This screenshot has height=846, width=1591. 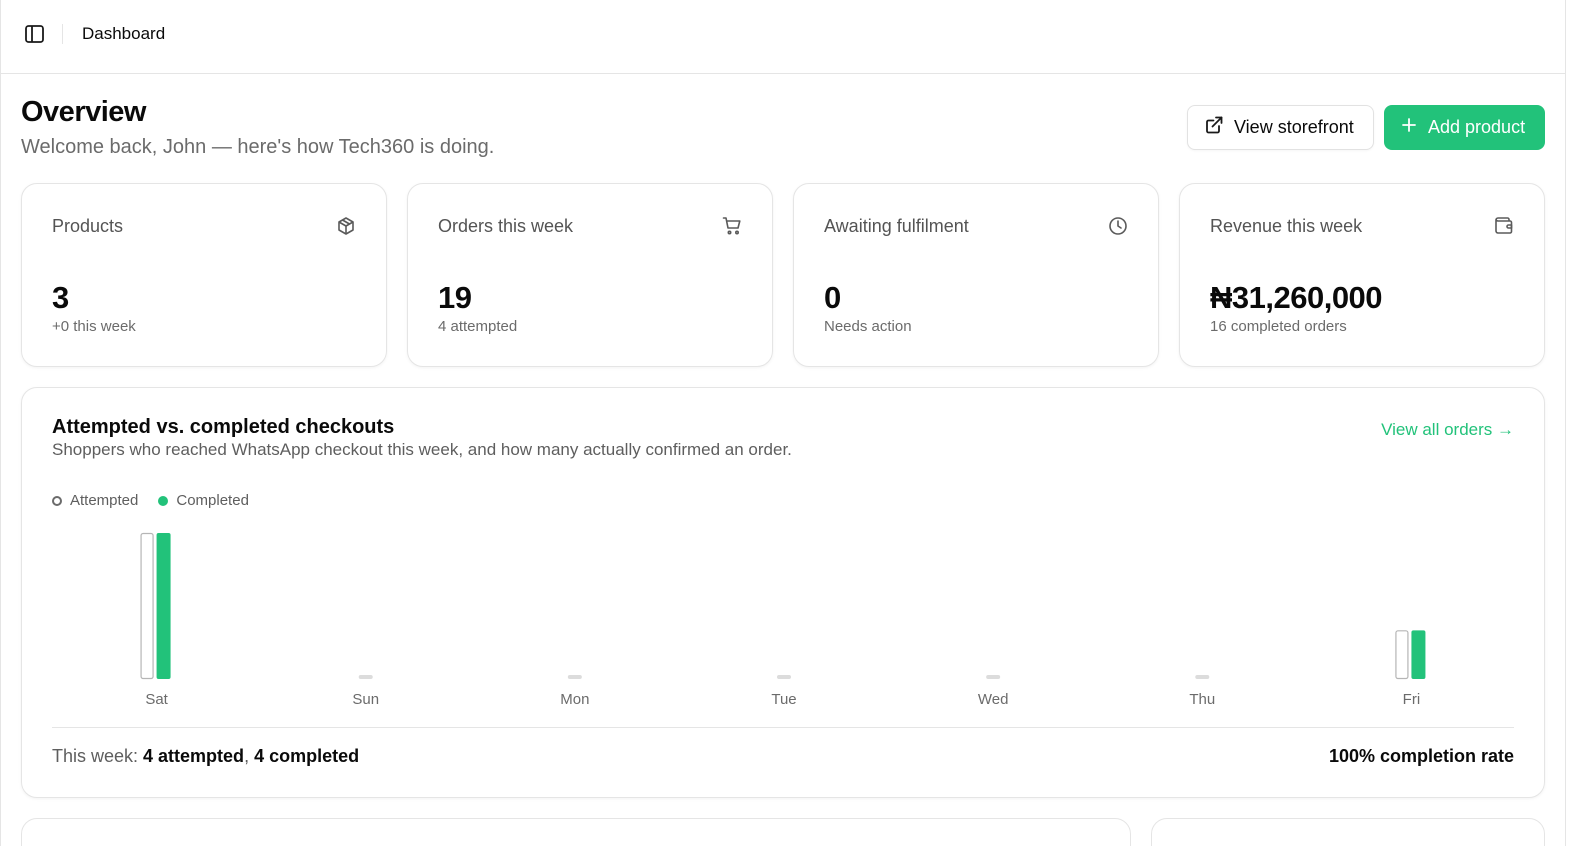 I want to click on stat-card-awaiting: Awaiting fulfilment 0 Needs action, so click(x=976, y=275).